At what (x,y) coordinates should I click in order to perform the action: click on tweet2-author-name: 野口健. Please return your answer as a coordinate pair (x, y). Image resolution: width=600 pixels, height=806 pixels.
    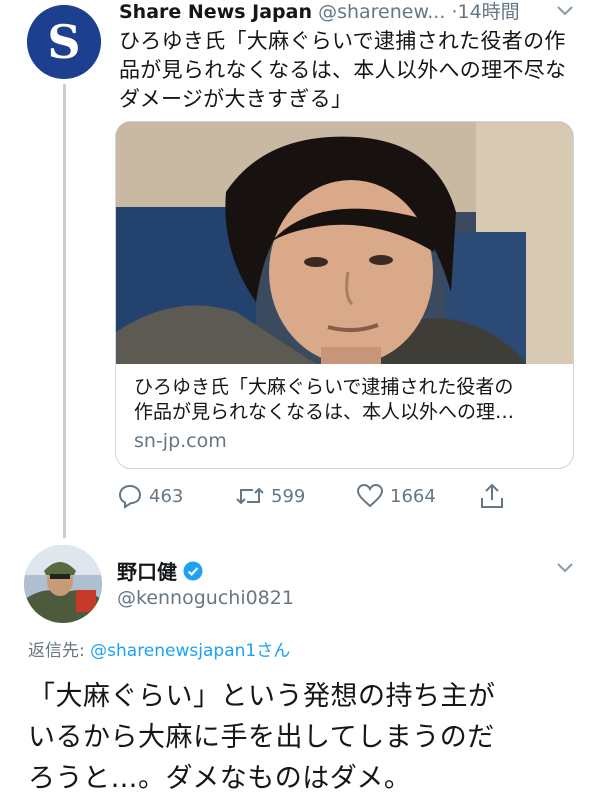
    Looking at the image, I should click on (147, 570).